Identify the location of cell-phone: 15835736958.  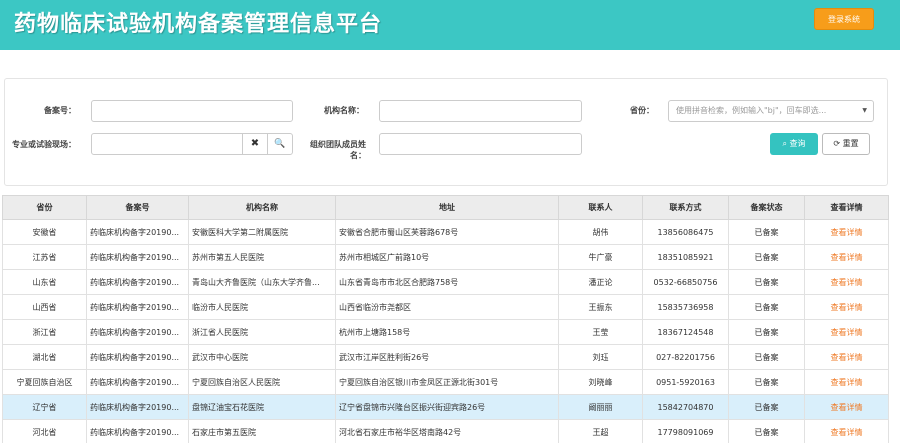
(685, 307).